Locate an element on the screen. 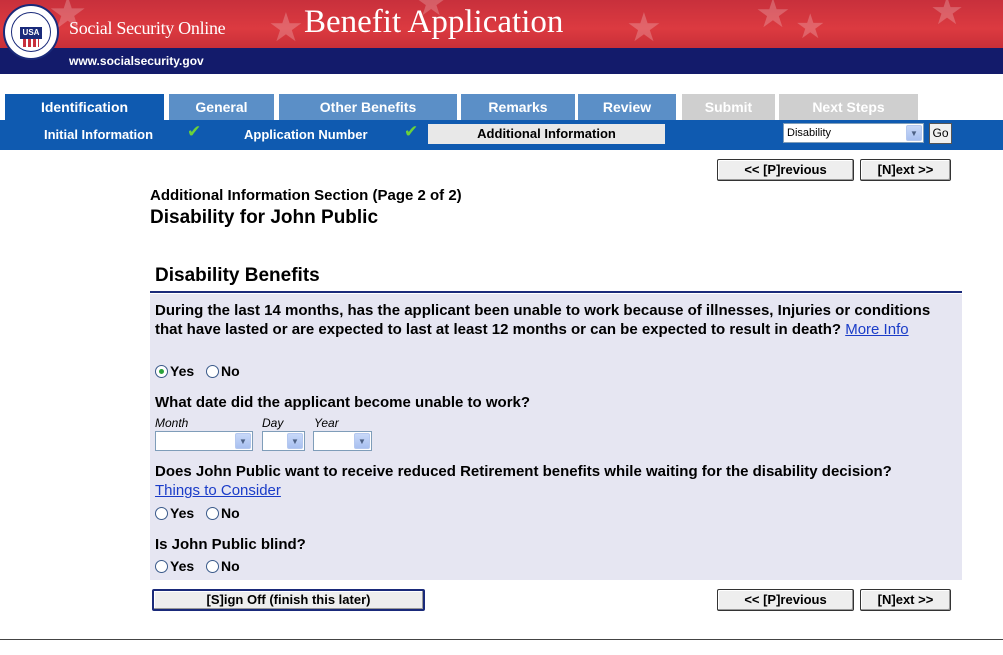 This screenshot has height=655, width=1003. app-title: Benefit Application is located at coordinates (434, 22).